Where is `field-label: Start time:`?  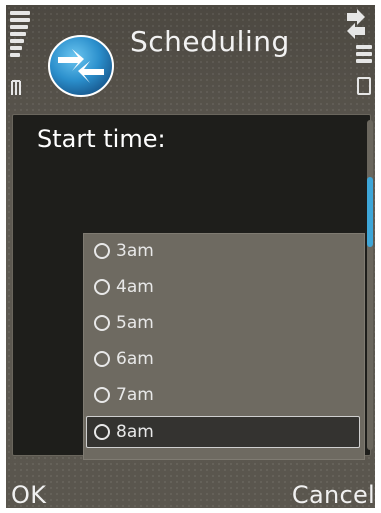 field-label: Start time: is located at coordinates (101, 139).